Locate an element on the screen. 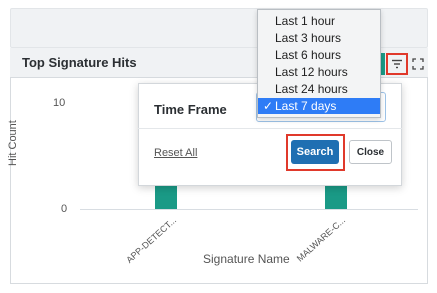 The height and width of the screenshot is (293, 437). y-axis-label: Hit Count is located at coordinates (13, 143).